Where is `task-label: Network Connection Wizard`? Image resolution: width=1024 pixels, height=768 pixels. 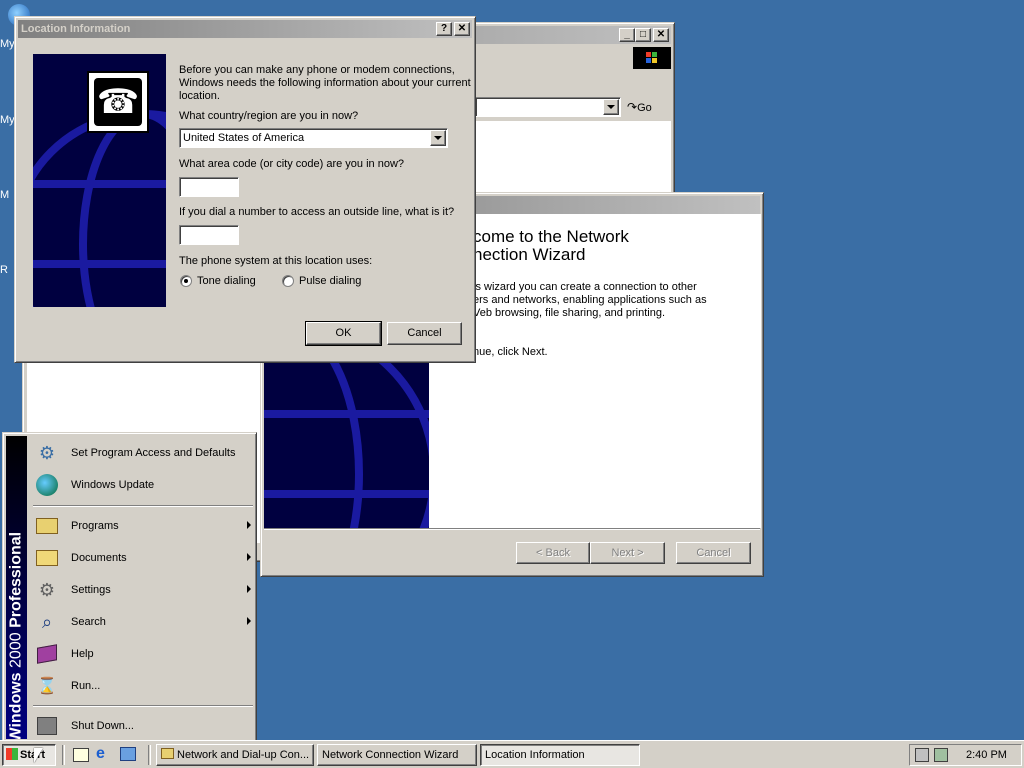 task-label: Network Connection Wizard is located at coordinates (390, 755).